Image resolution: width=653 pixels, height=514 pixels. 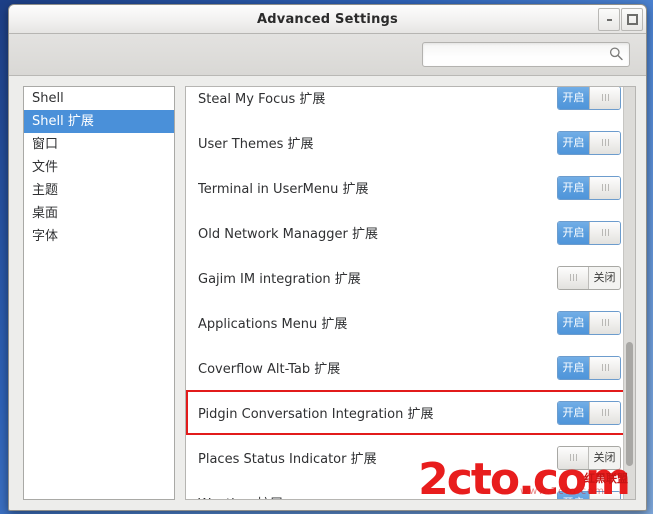 I want to click on extension-row: User Themes 扩展 开启, so click(x=410, y=142).